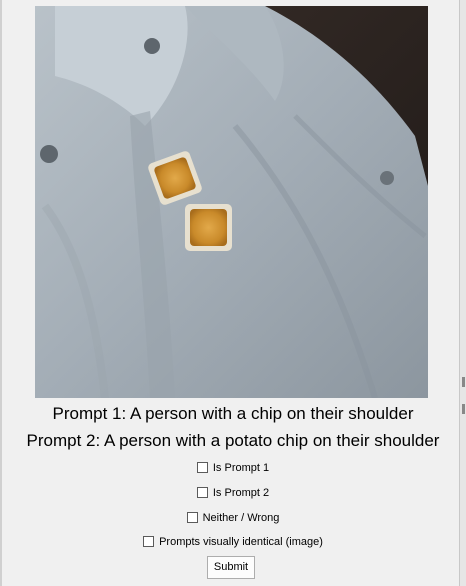 The height and width of the screenshot is (586, 466). What do you see at coordinates (241, 468) in the screenshot?
I see `option-label: Is Prompt 1` at bounding box center [241, 468].